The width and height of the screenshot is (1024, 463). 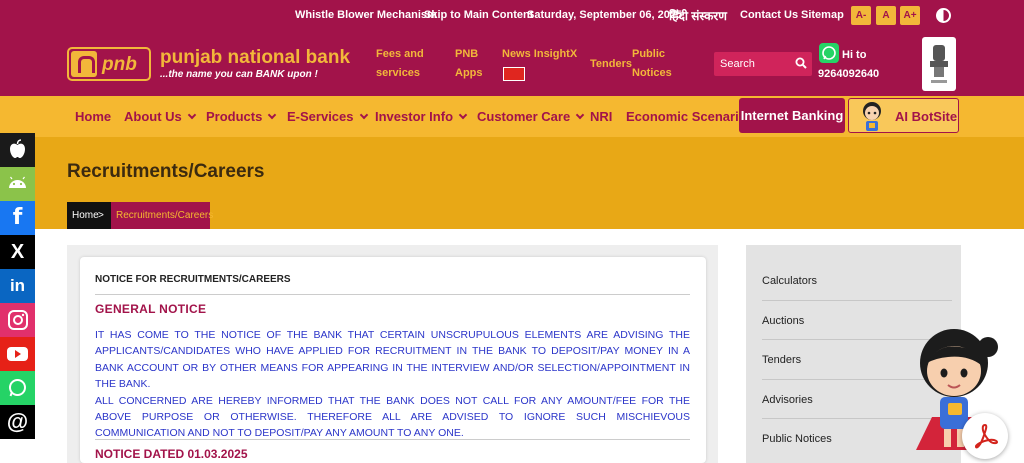 What do you see at coordinates (872, 116) in the screenshot?
I see `bot-avatar-icon` at bounding box center [872, 116].